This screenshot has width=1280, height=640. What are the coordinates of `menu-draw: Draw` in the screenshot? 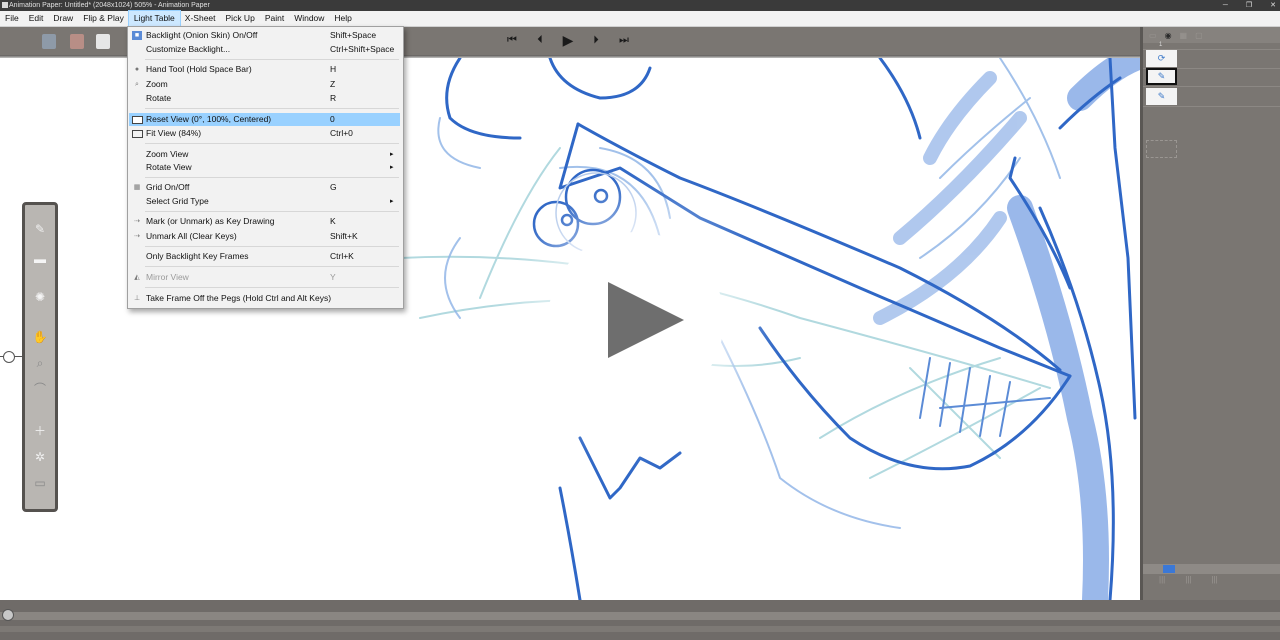 It's located at (63, 18).